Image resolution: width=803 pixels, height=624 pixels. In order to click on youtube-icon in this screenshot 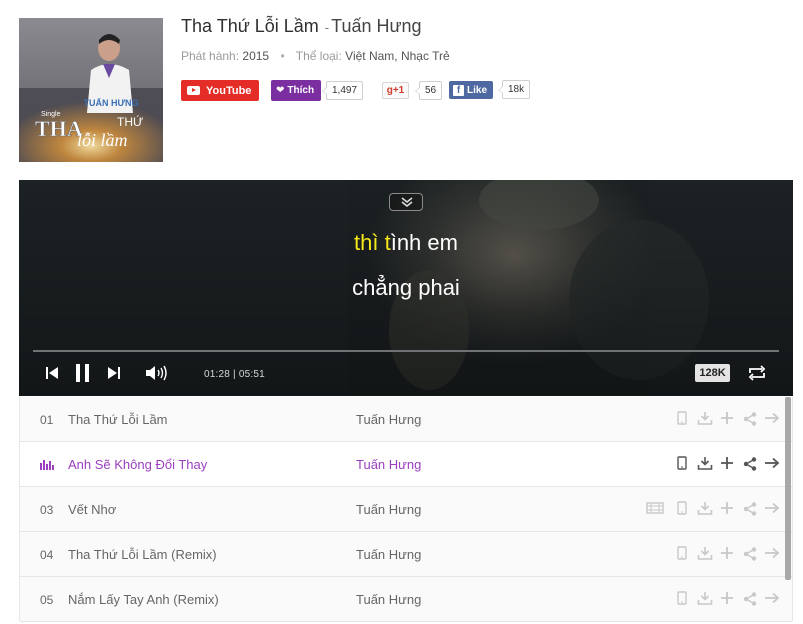, I will do `click(193, 90)`.